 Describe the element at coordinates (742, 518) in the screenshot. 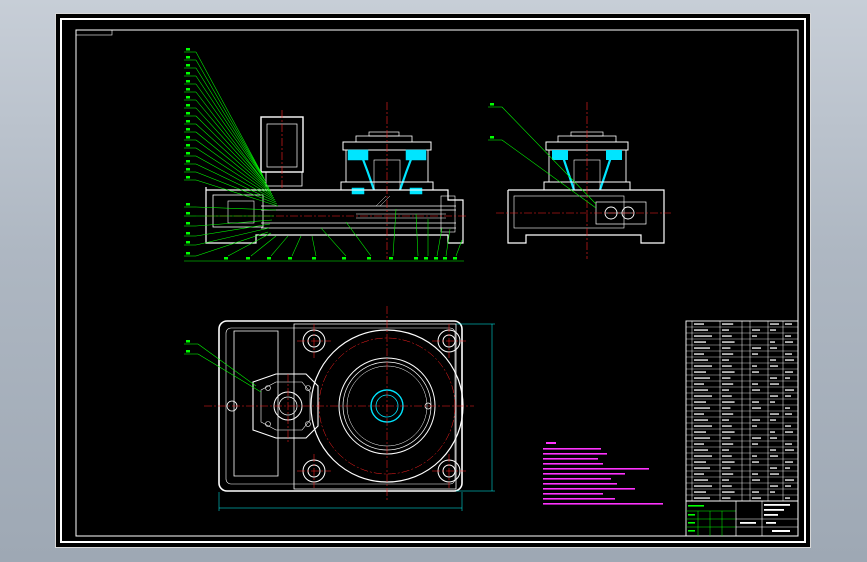

I see `title-block` at that location.